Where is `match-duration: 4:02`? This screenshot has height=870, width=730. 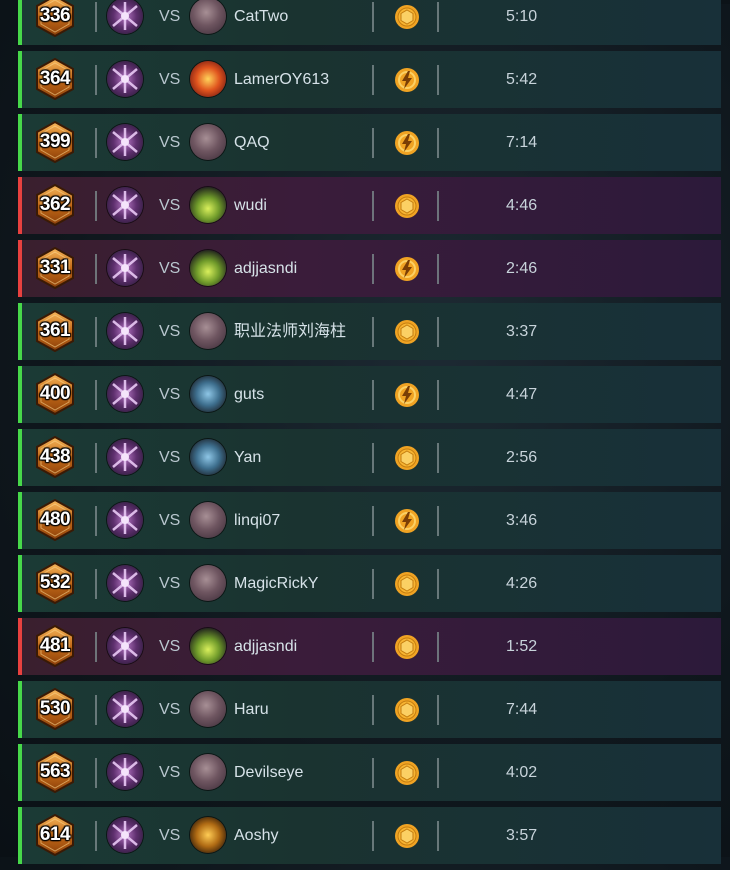 match-duration: 4:02 is located at coordinates (522, 772).